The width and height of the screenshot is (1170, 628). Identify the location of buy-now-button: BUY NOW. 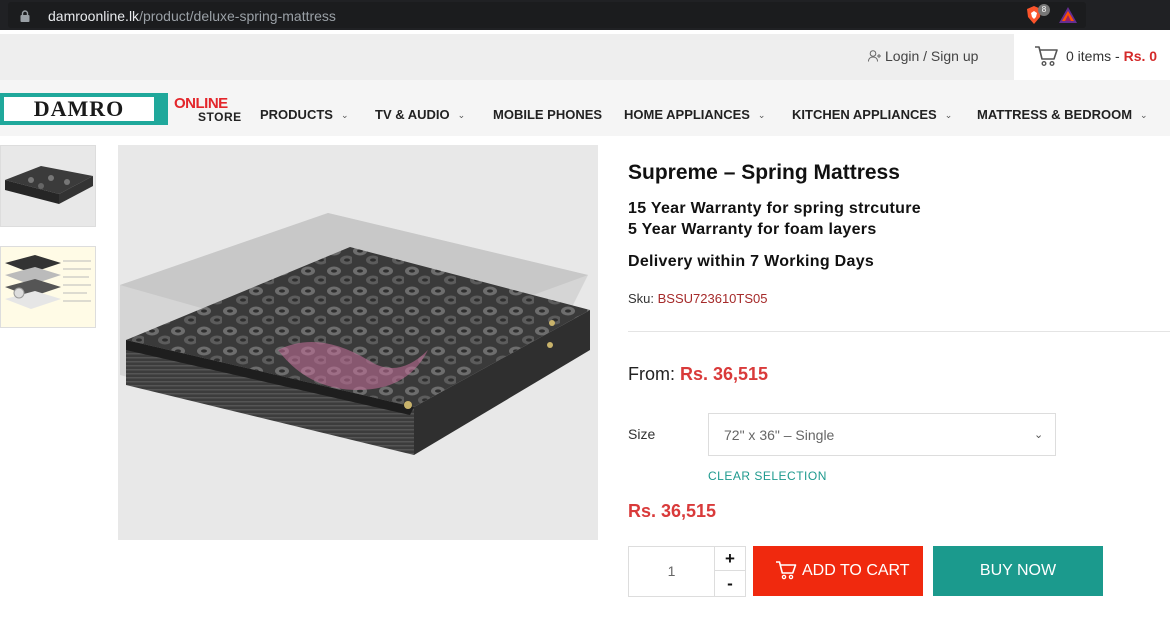
(1018, 571).